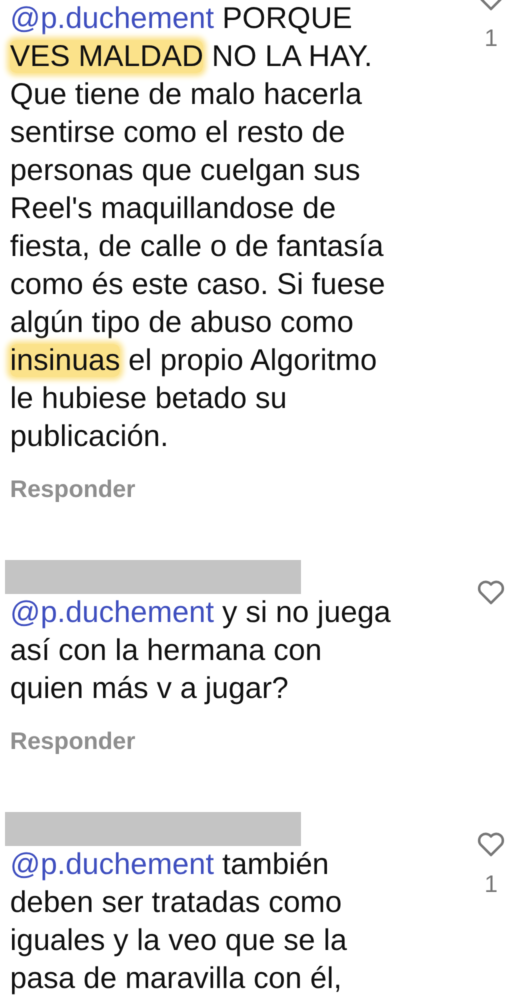  I want to click on comment-text: @p.duchement y si no juega así con la hermana con quien más v a jugar?, so click(200, 651).